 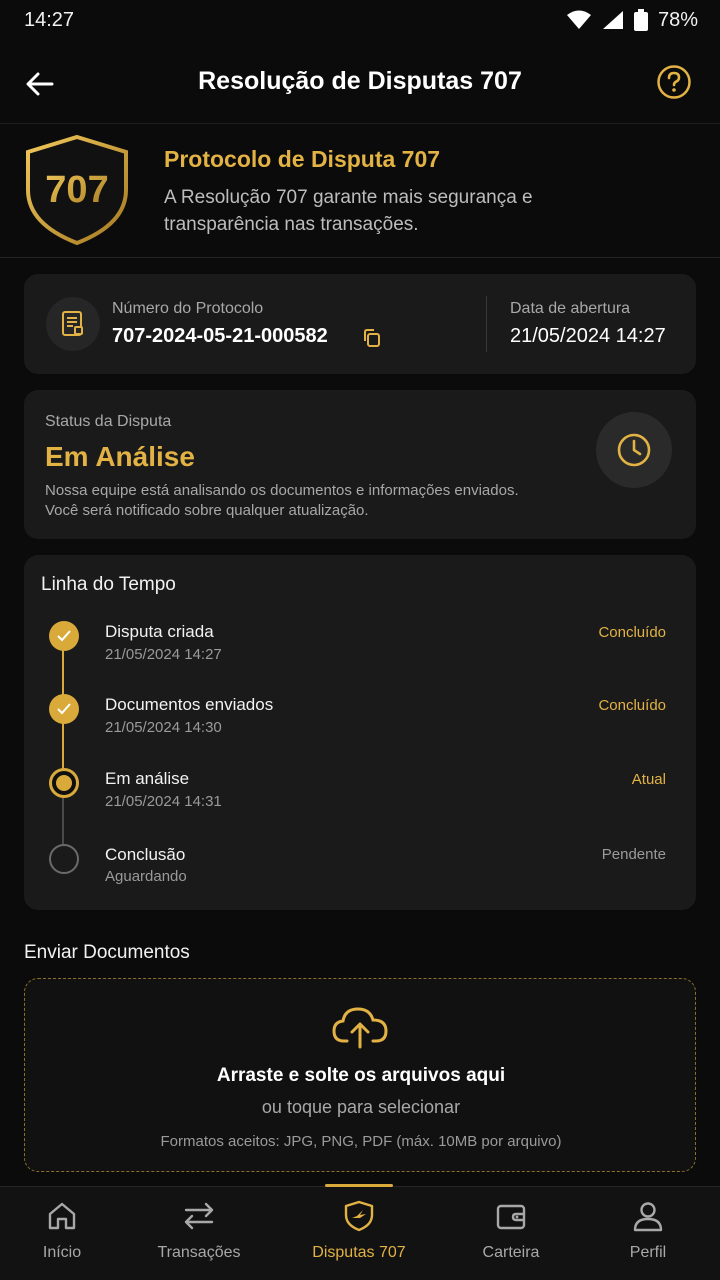 I want to click on timeline-step-title: Disputa criada, so click(x=159, y=631).